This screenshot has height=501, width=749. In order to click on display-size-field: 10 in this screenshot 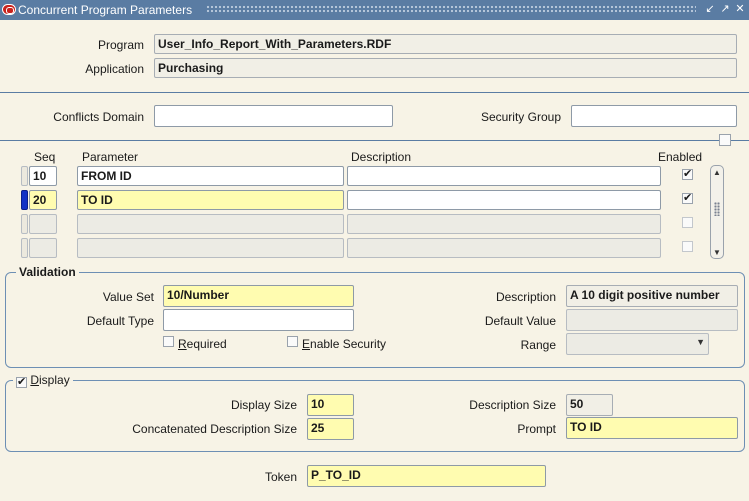, I will do `click(330, 405)`.